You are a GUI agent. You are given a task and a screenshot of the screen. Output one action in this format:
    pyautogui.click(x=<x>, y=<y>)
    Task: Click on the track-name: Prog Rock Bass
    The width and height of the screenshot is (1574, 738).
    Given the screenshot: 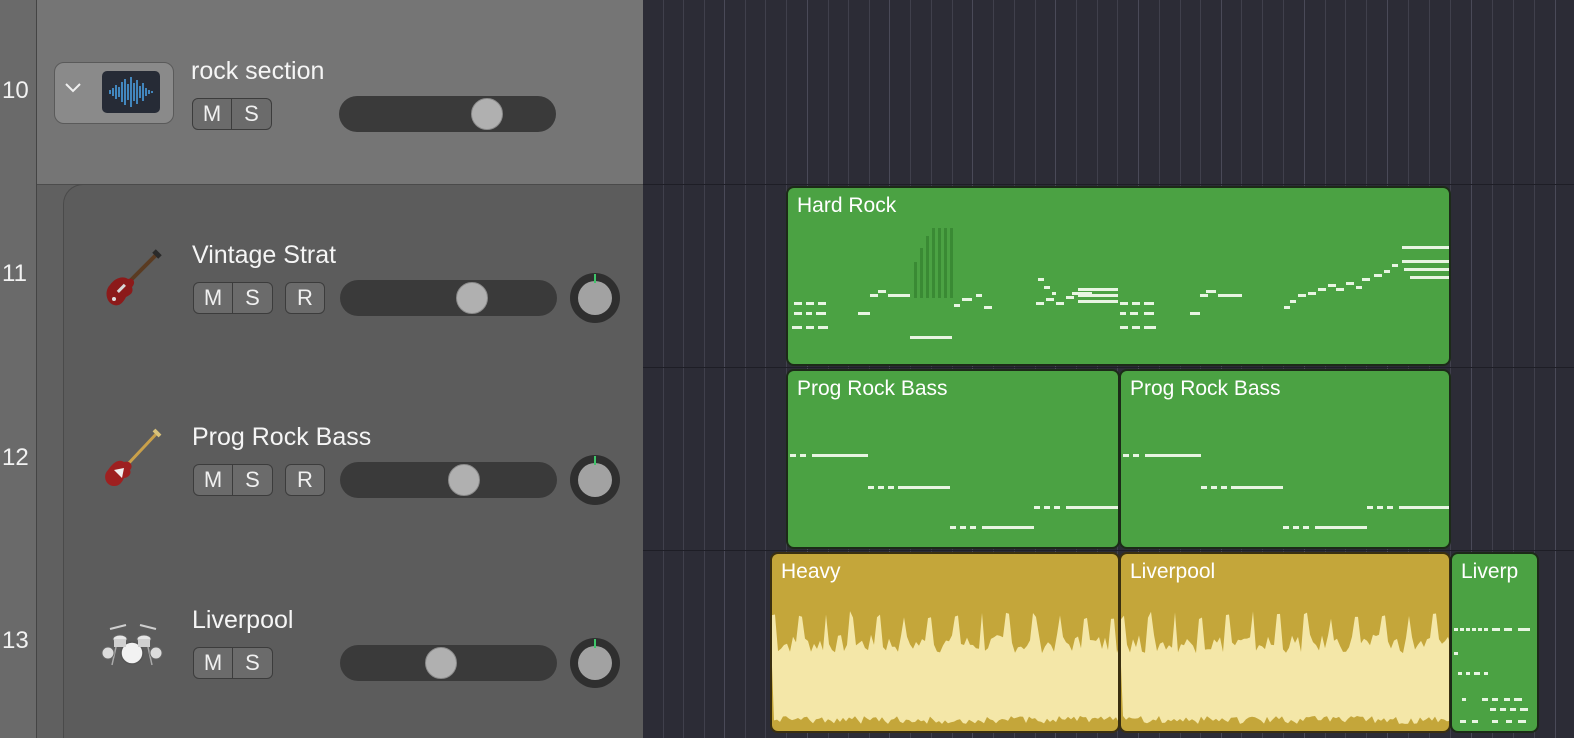 What is the action you would take?
    pyautogui.click(x=281, y=437)
    